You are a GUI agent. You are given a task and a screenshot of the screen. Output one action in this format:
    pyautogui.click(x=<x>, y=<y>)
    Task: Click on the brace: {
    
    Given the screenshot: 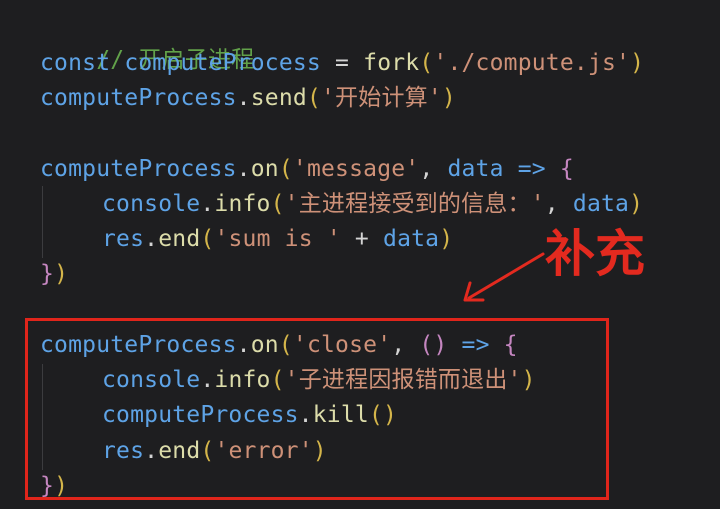 What is the action you would take?
    pyautogui.click(x=566, y=169)
    